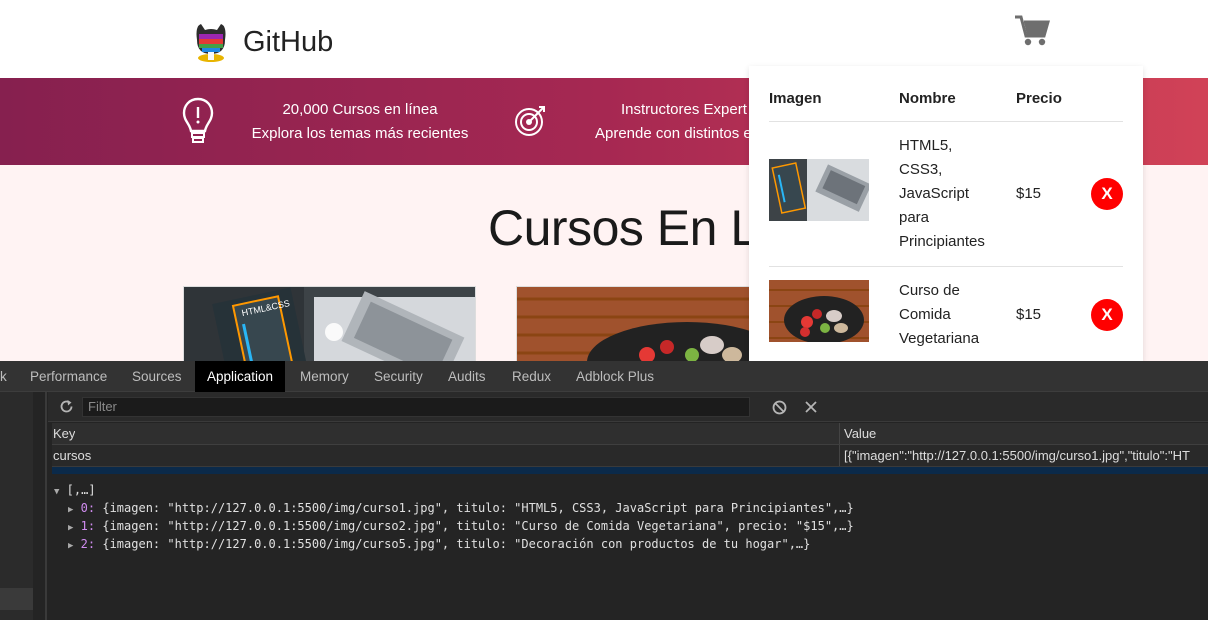  I want to click on grid-cell-key: cursos, so click(72, 456).